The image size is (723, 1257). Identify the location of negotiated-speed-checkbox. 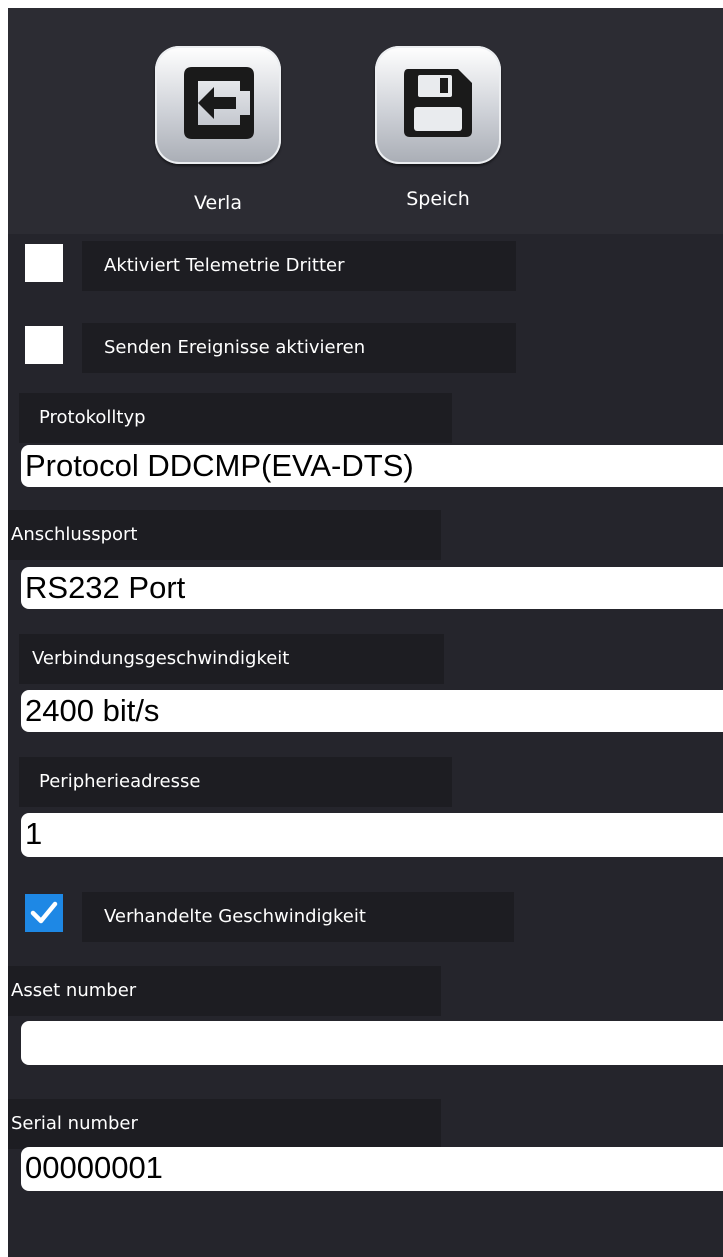
(44, 913).